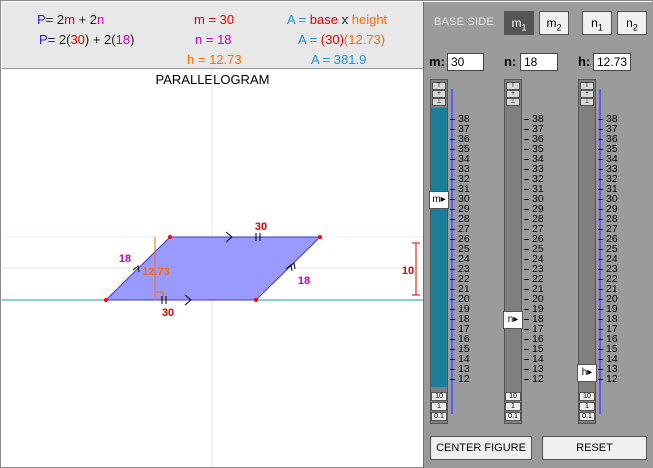 The width and height of the screenshot is (653, 468). Describe the element at coordinates (210, 39) in the screenshot. I see `n-value-eq: =` at that location.